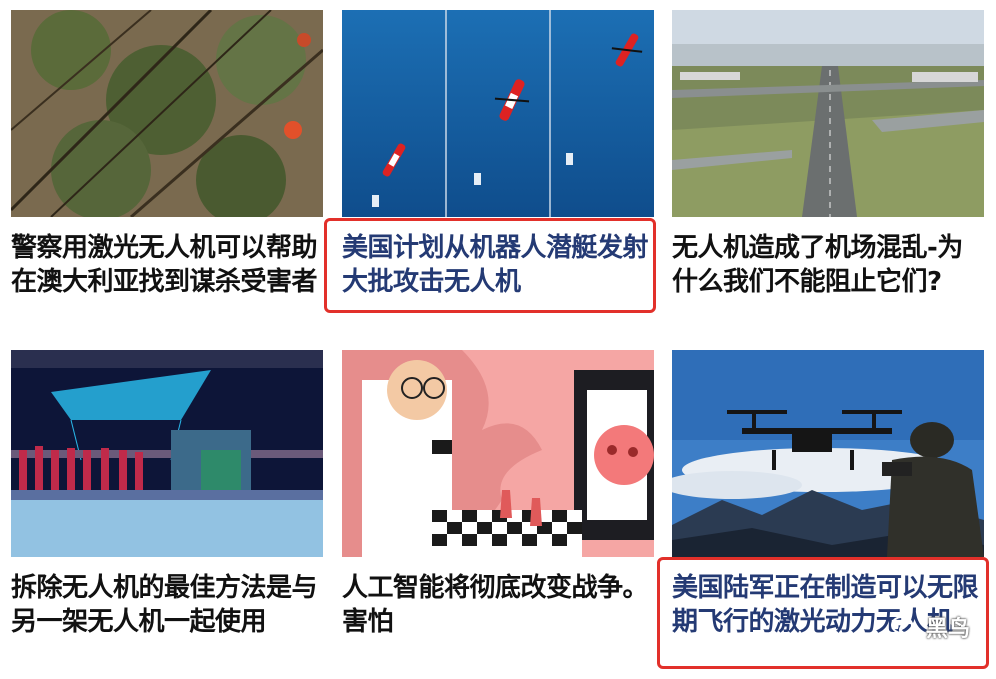 This screenshot has height=679, width=996. What do you see at coordinates (947, 629) in the screenshot?
I see `watermark-text: 黑鸟` at bounding box center [947, 629].